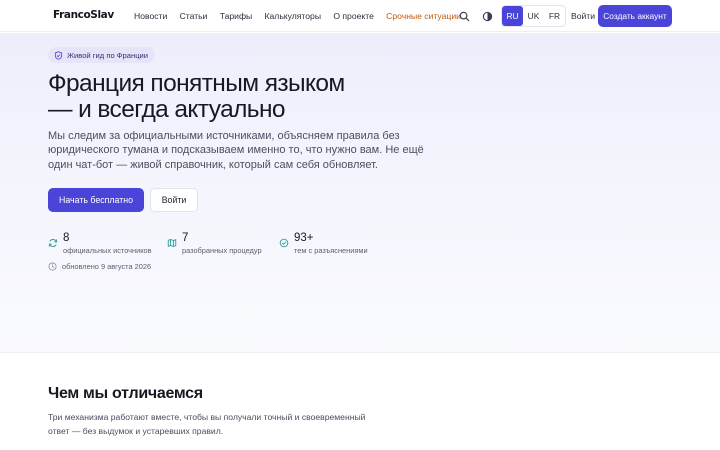  What do you see at coordinates (331, 250) in the screenshot?
I see `stat-topics-label: тем с разъяснениями` at bounding box center [331, 250].